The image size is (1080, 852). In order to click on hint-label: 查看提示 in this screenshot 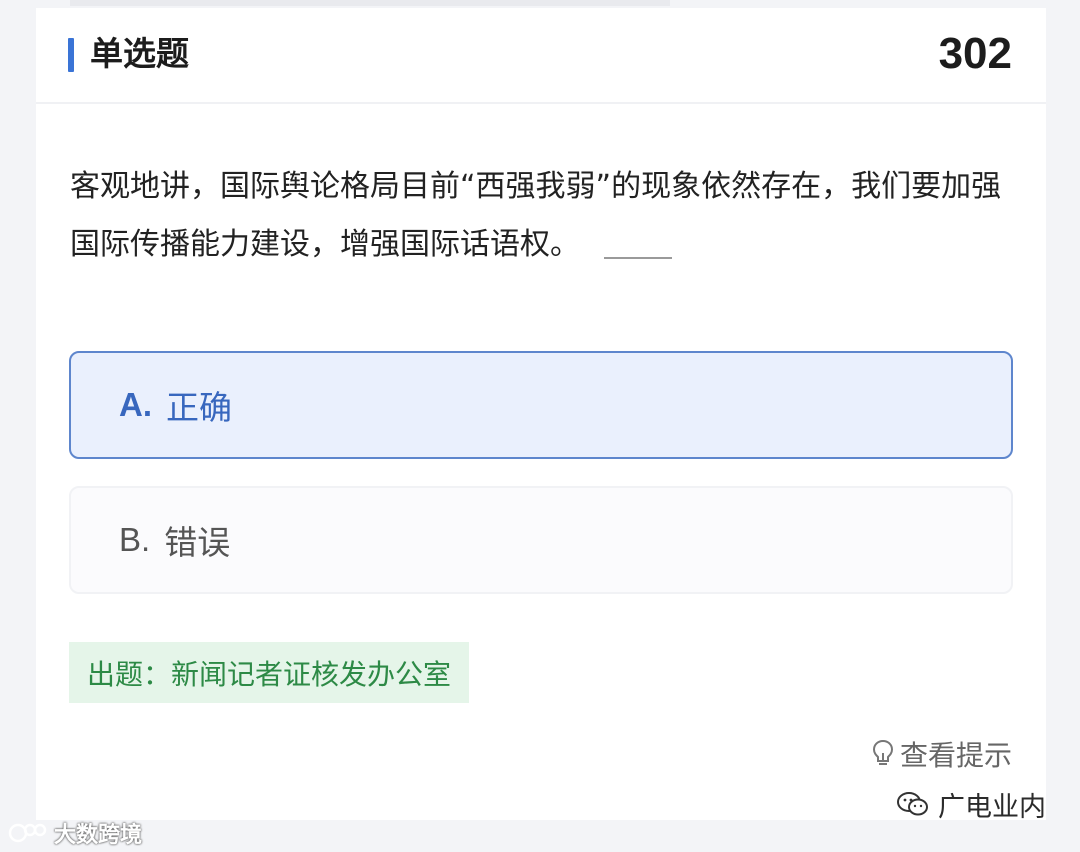, I will do `click(955, 755)`.